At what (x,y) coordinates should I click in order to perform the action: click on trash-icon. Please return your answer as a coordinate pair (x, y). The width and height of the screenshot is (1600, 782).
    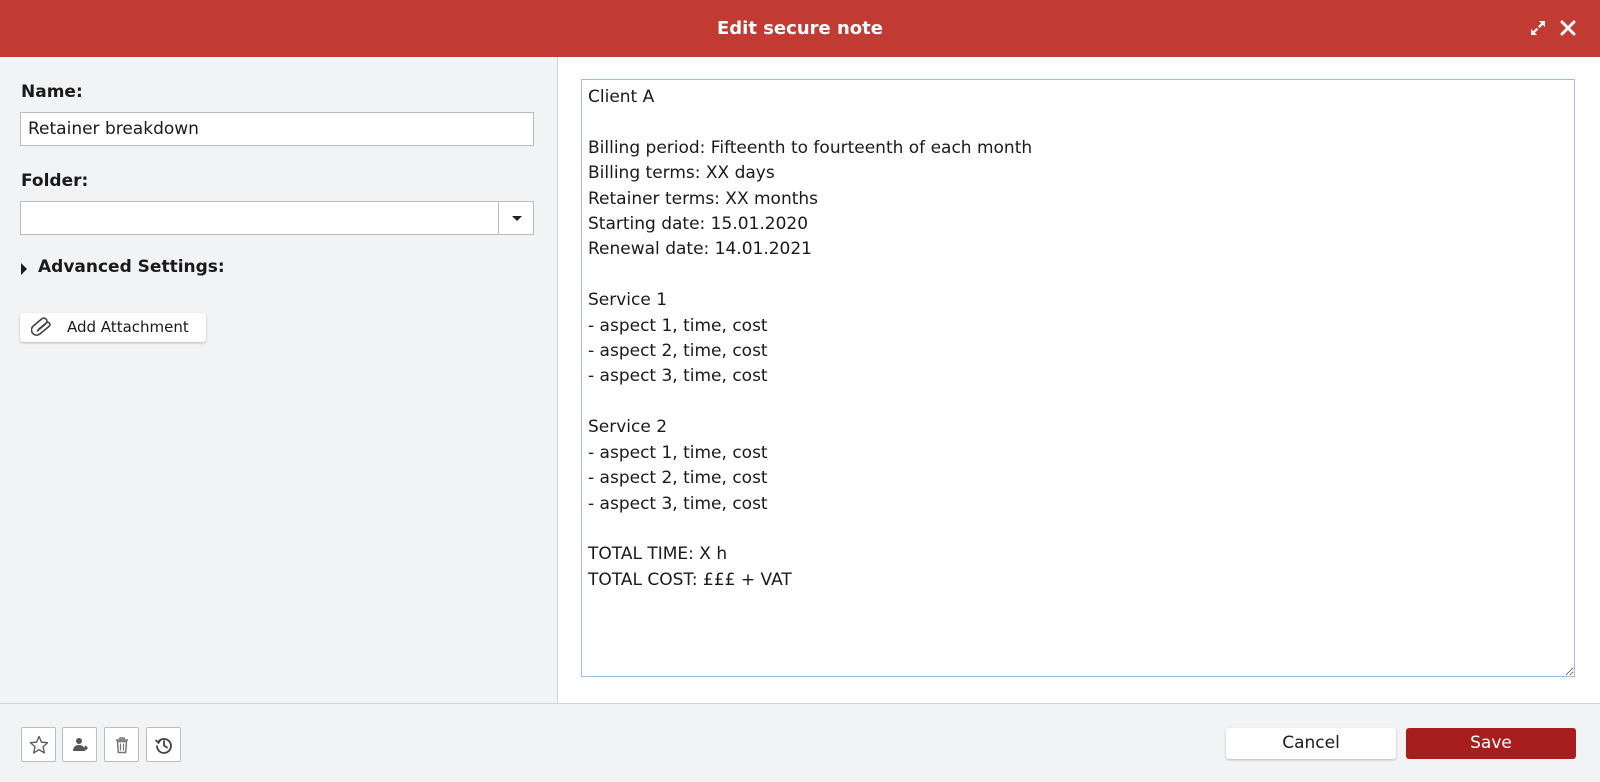
    Looking at the image, I should click on (122, 745).